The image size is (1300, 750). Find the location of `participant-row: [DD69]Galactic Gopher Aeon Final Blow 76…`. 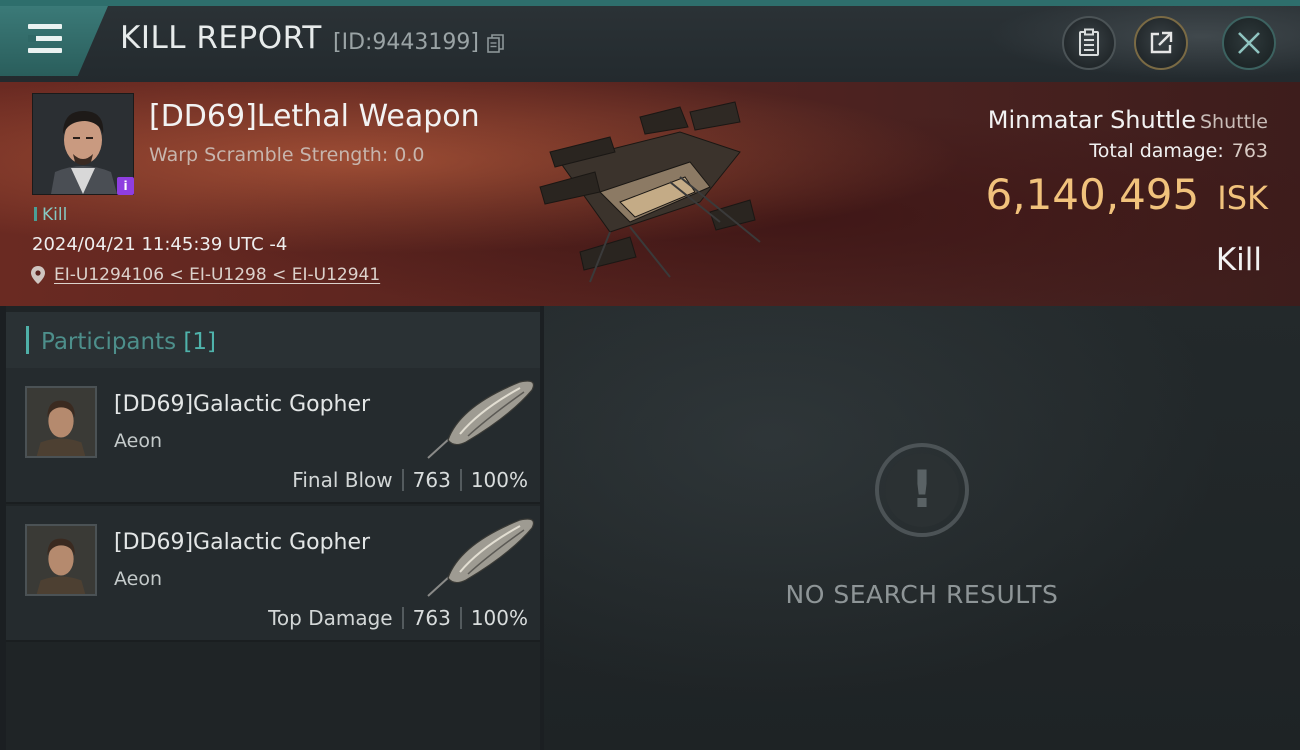

participant-row: [DD69]Galactic Gopher Aeon Final Blow 76… is located at coordinates (273, 436).